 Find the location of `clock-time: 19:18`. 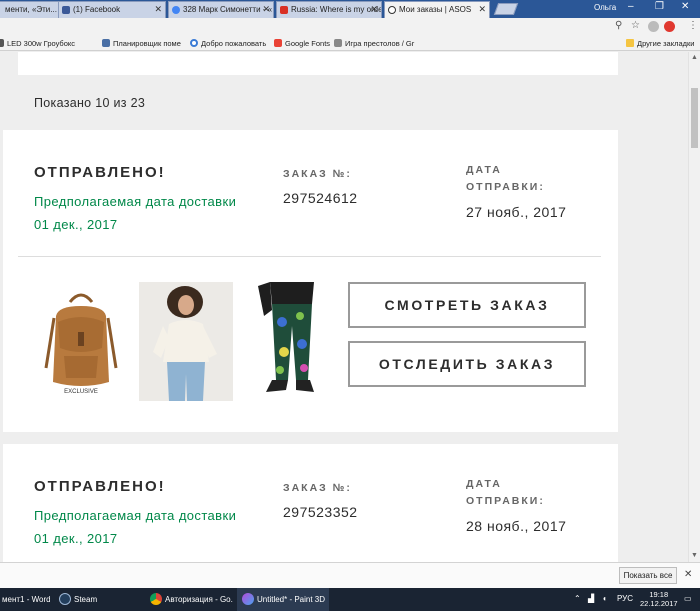

clock-time: 19:18 is located at coordinates (659, 594).